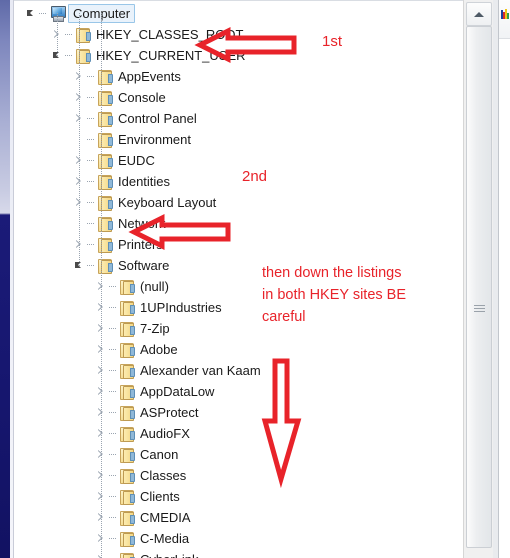 Image resolution: width=510 pixels, height=558 pixels. I want to click on tree-row: ASProtect, so click(146, 412).